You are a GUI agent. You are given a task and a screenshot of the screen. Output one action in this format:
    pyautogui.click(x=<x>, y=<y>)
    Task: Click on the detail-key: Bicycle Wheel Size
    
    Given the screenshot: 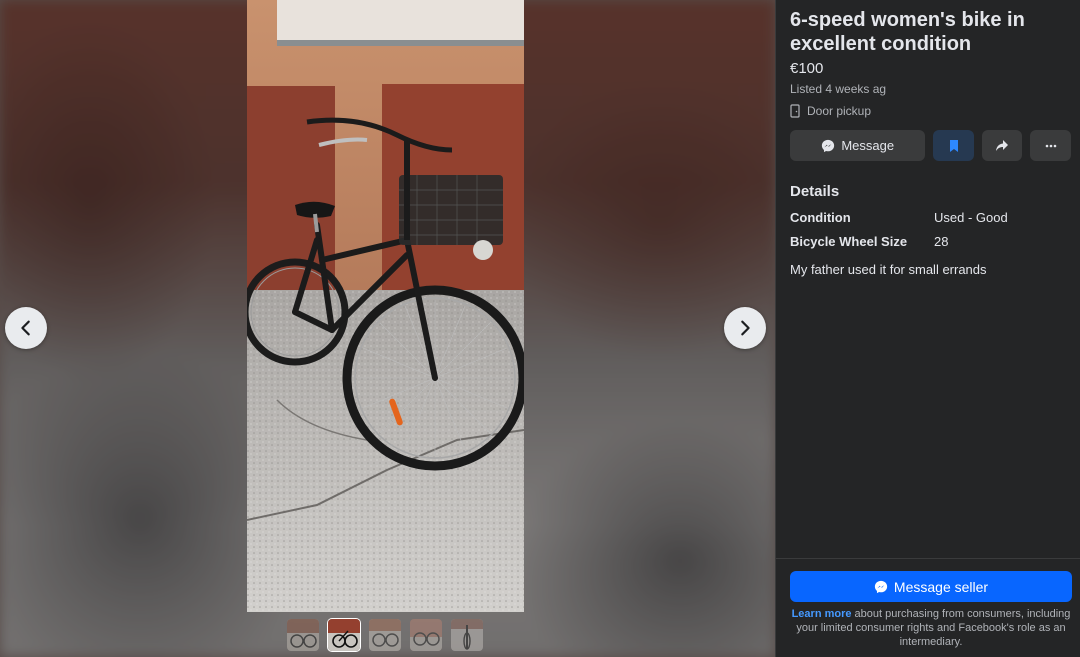 What is the action you would take?
    pyautogui.click(x=849, y=241)
    